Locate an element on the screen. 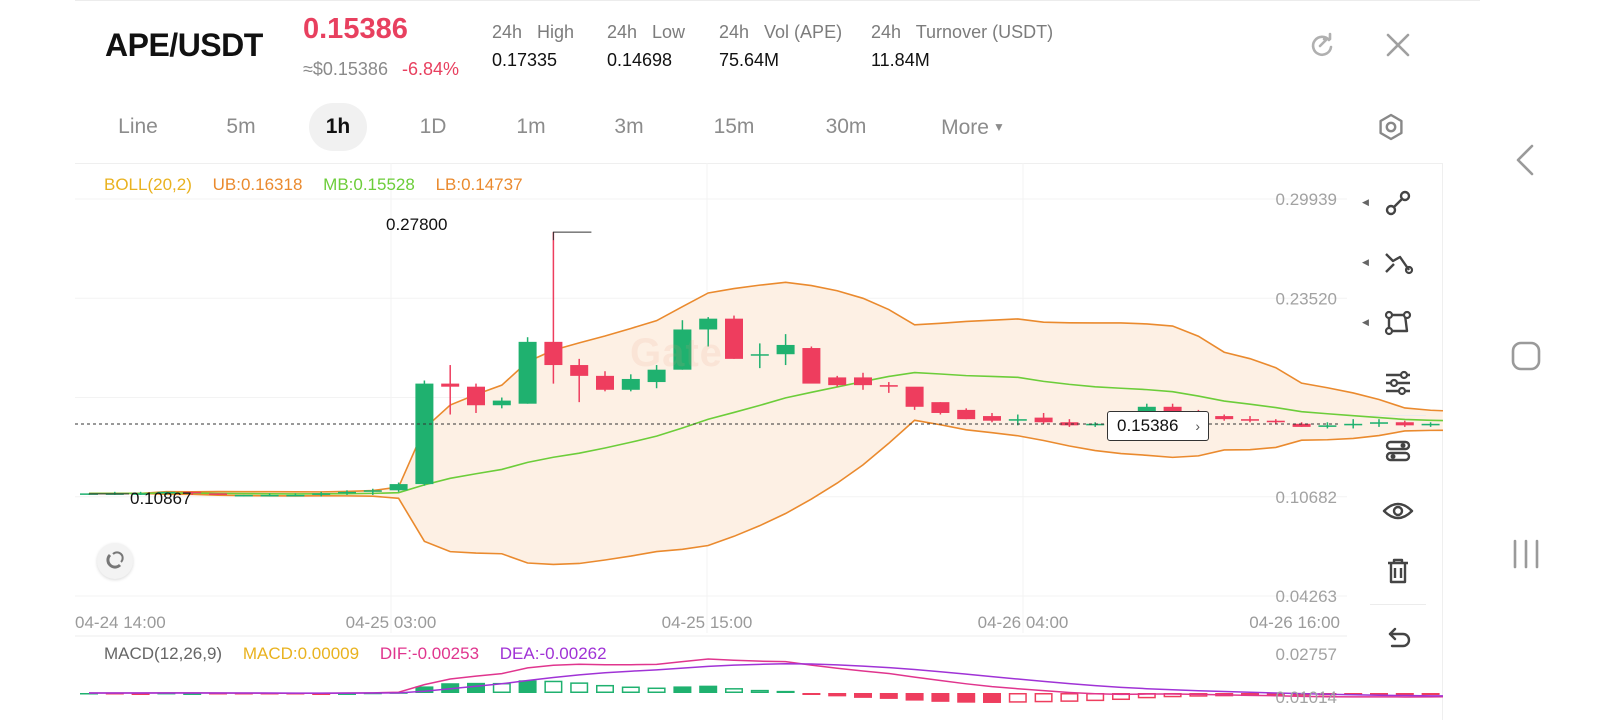 Image resolution: width=1600 pixels, height=720 pixels. connect-line-icon is located at coordinates (1398, 203).